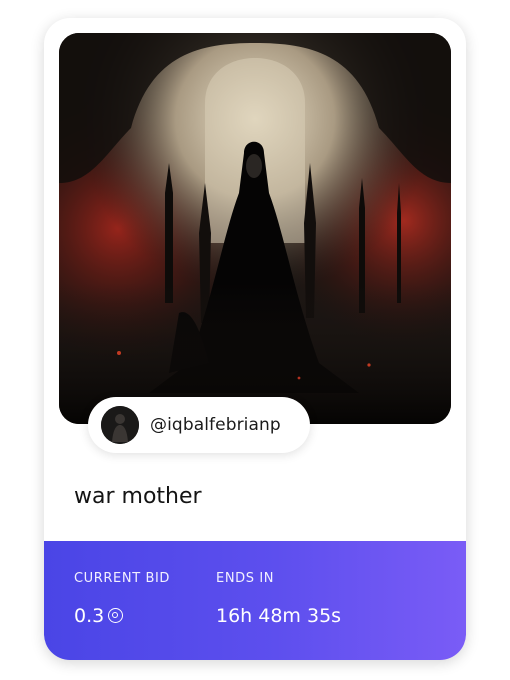 The height and width of the screenshot is (680, 510). What do you see at coordinates (116, 615) in the screenshot?
I see `eth-ring-icon` at bounding box center [116, 615].